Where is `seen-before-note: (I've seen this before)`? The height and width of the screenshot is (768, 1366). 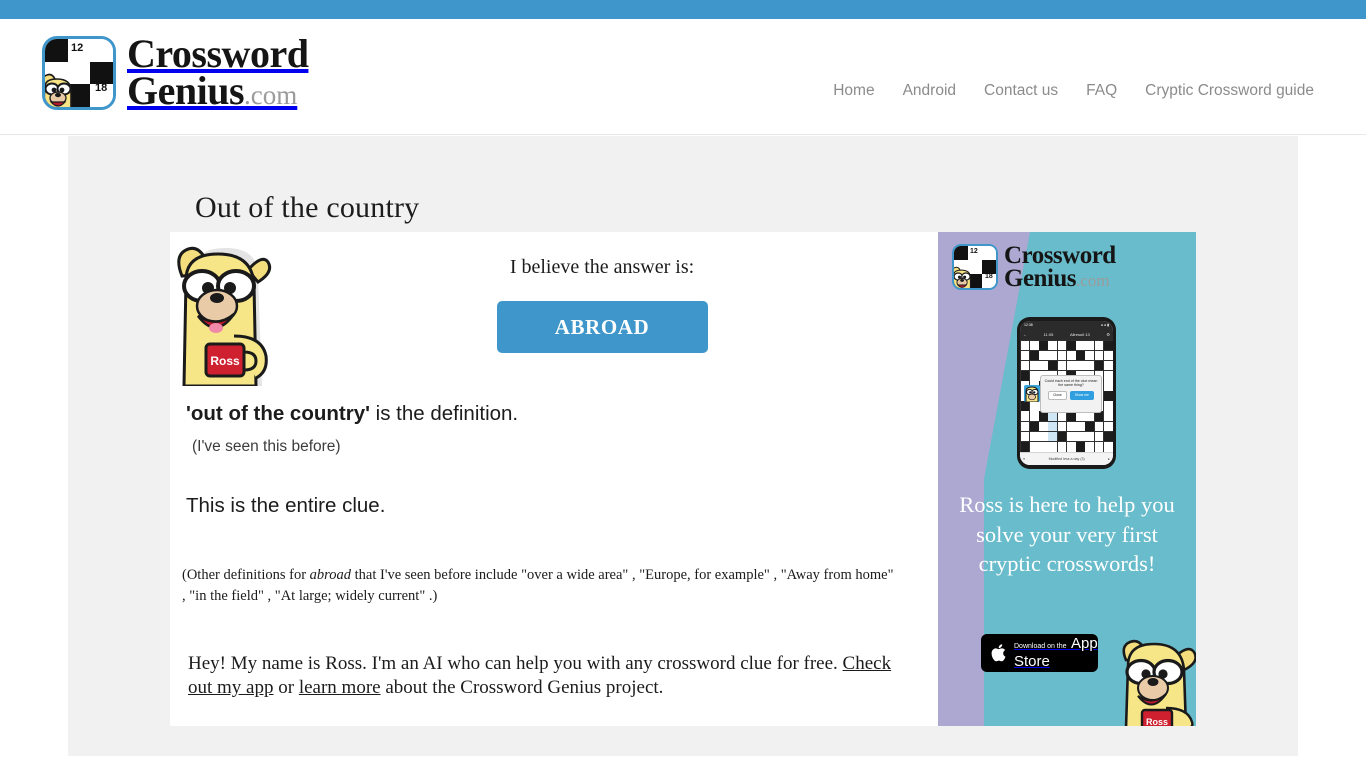
seen-before-note: (I've seen this before) is located at coordinates (266, 446).